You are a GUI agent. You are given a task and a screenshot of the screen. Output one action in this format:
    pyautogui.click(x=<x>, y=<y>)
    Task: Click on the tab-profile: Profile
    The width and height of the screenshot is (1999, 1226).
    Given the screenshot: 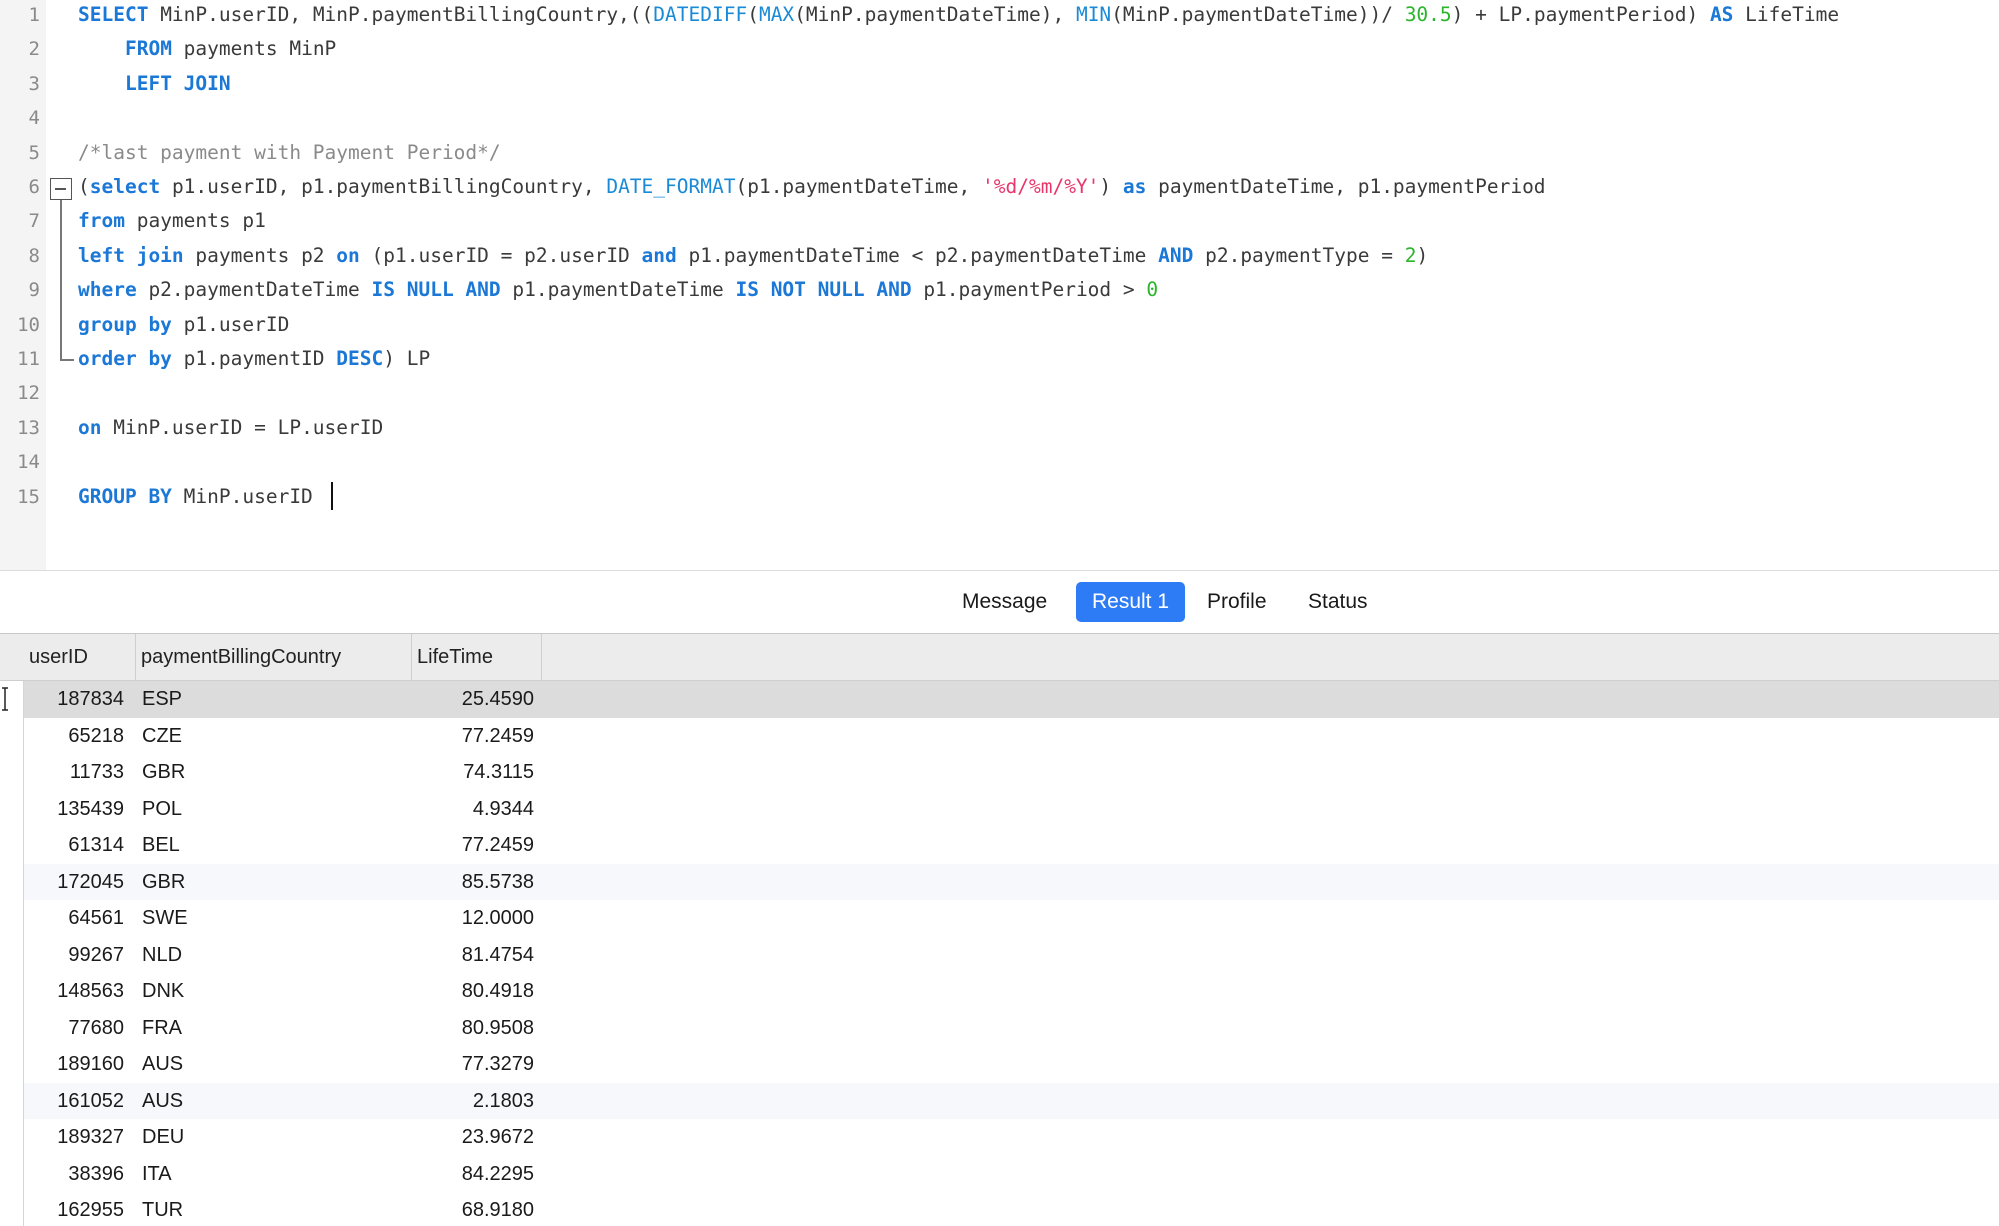 What is the action you would take?
    pyautogui.click(x=1237, y=602)
    